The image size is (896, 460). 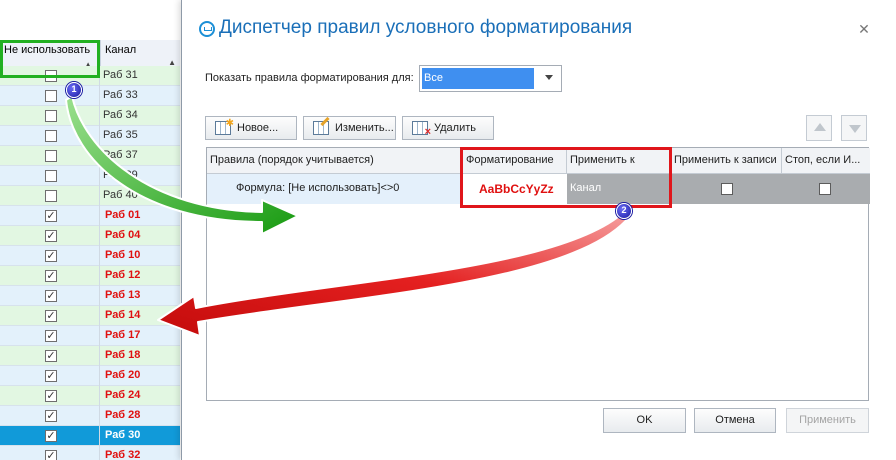 I want to click on ok-button: OK, so click(x=644, y=420).